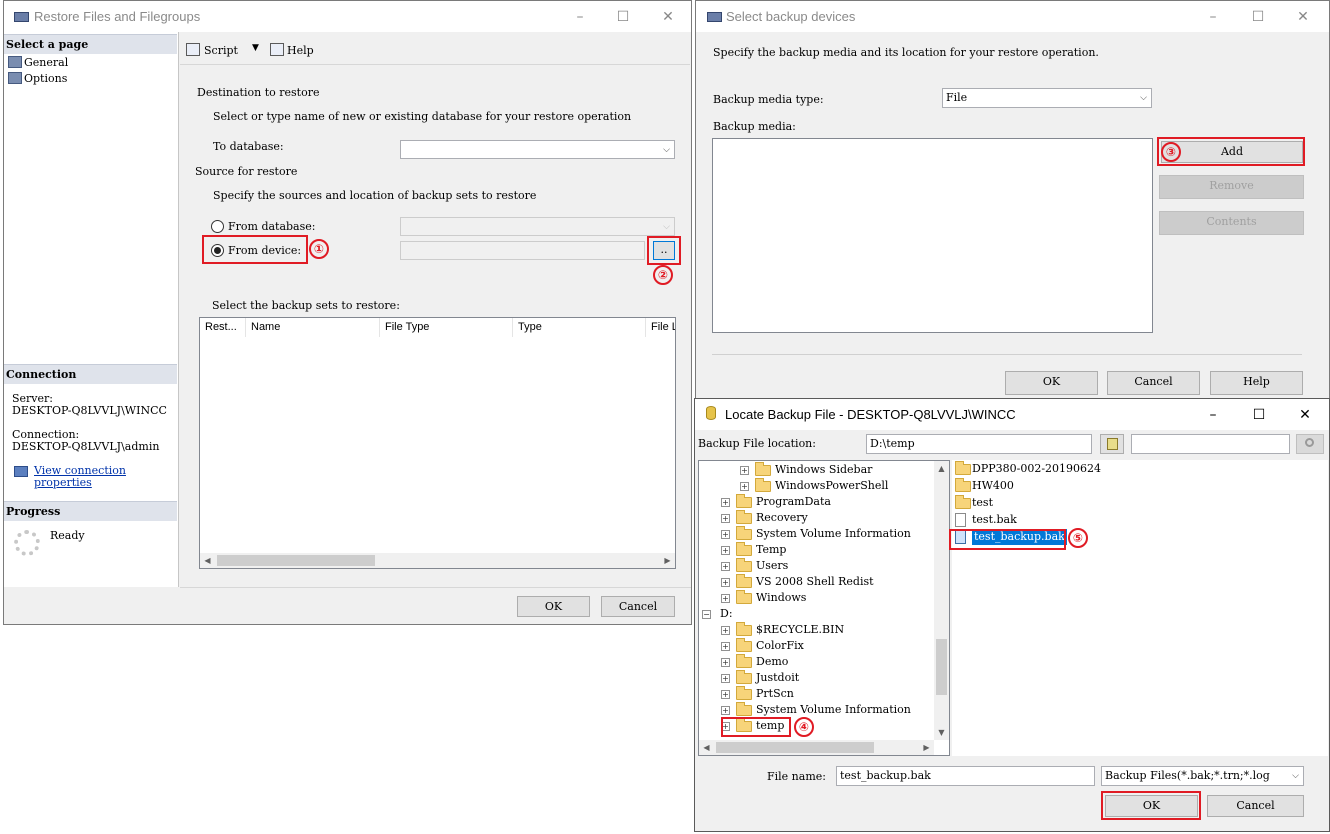 This screenshot has width=1330, height=834. What do you see at coordinates (832, 485) in the screenshot?
I see `tree-item-label: WindowsPowerShell` at bounding box center [832, 485].